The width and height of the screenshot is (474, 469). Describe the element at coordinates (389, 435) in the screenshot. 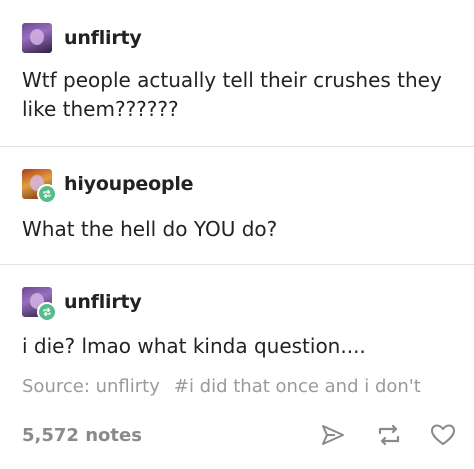

I see `reblog-icon` at that location.